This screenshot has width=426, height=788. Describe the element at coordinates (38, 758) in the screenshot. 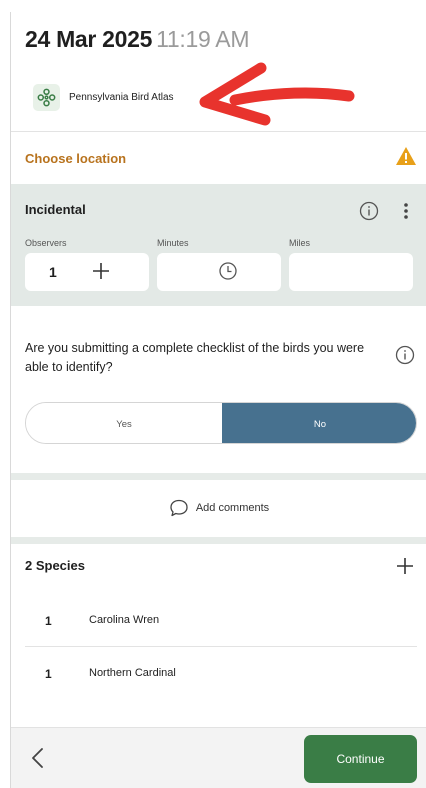

I see `back-chevron-icon` at that location.